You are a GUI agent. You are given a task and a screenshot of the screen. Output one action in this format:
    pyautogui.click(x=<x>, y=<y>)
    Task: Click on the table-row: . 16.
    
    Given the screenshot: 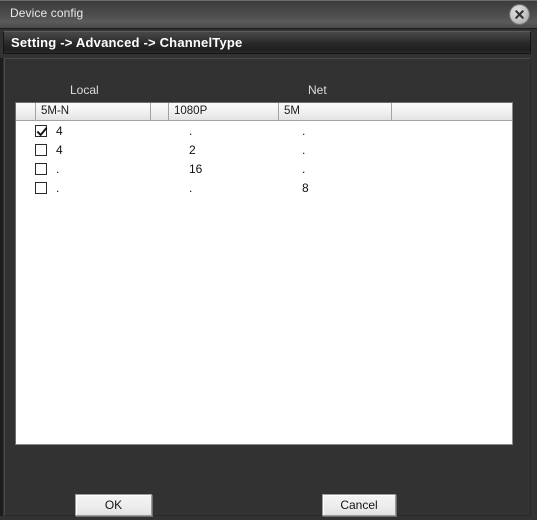 What is the action you would take?
    pyautogui.click(x=264, y=169)
    